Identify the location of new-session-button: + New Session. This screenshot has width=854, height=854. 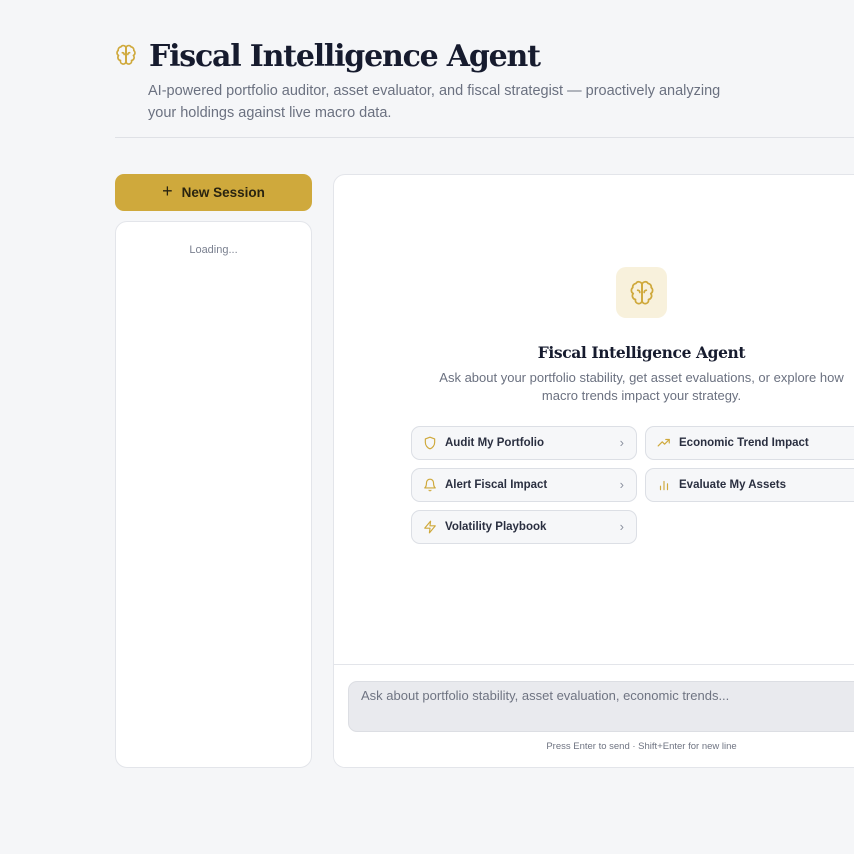
(213, 192).